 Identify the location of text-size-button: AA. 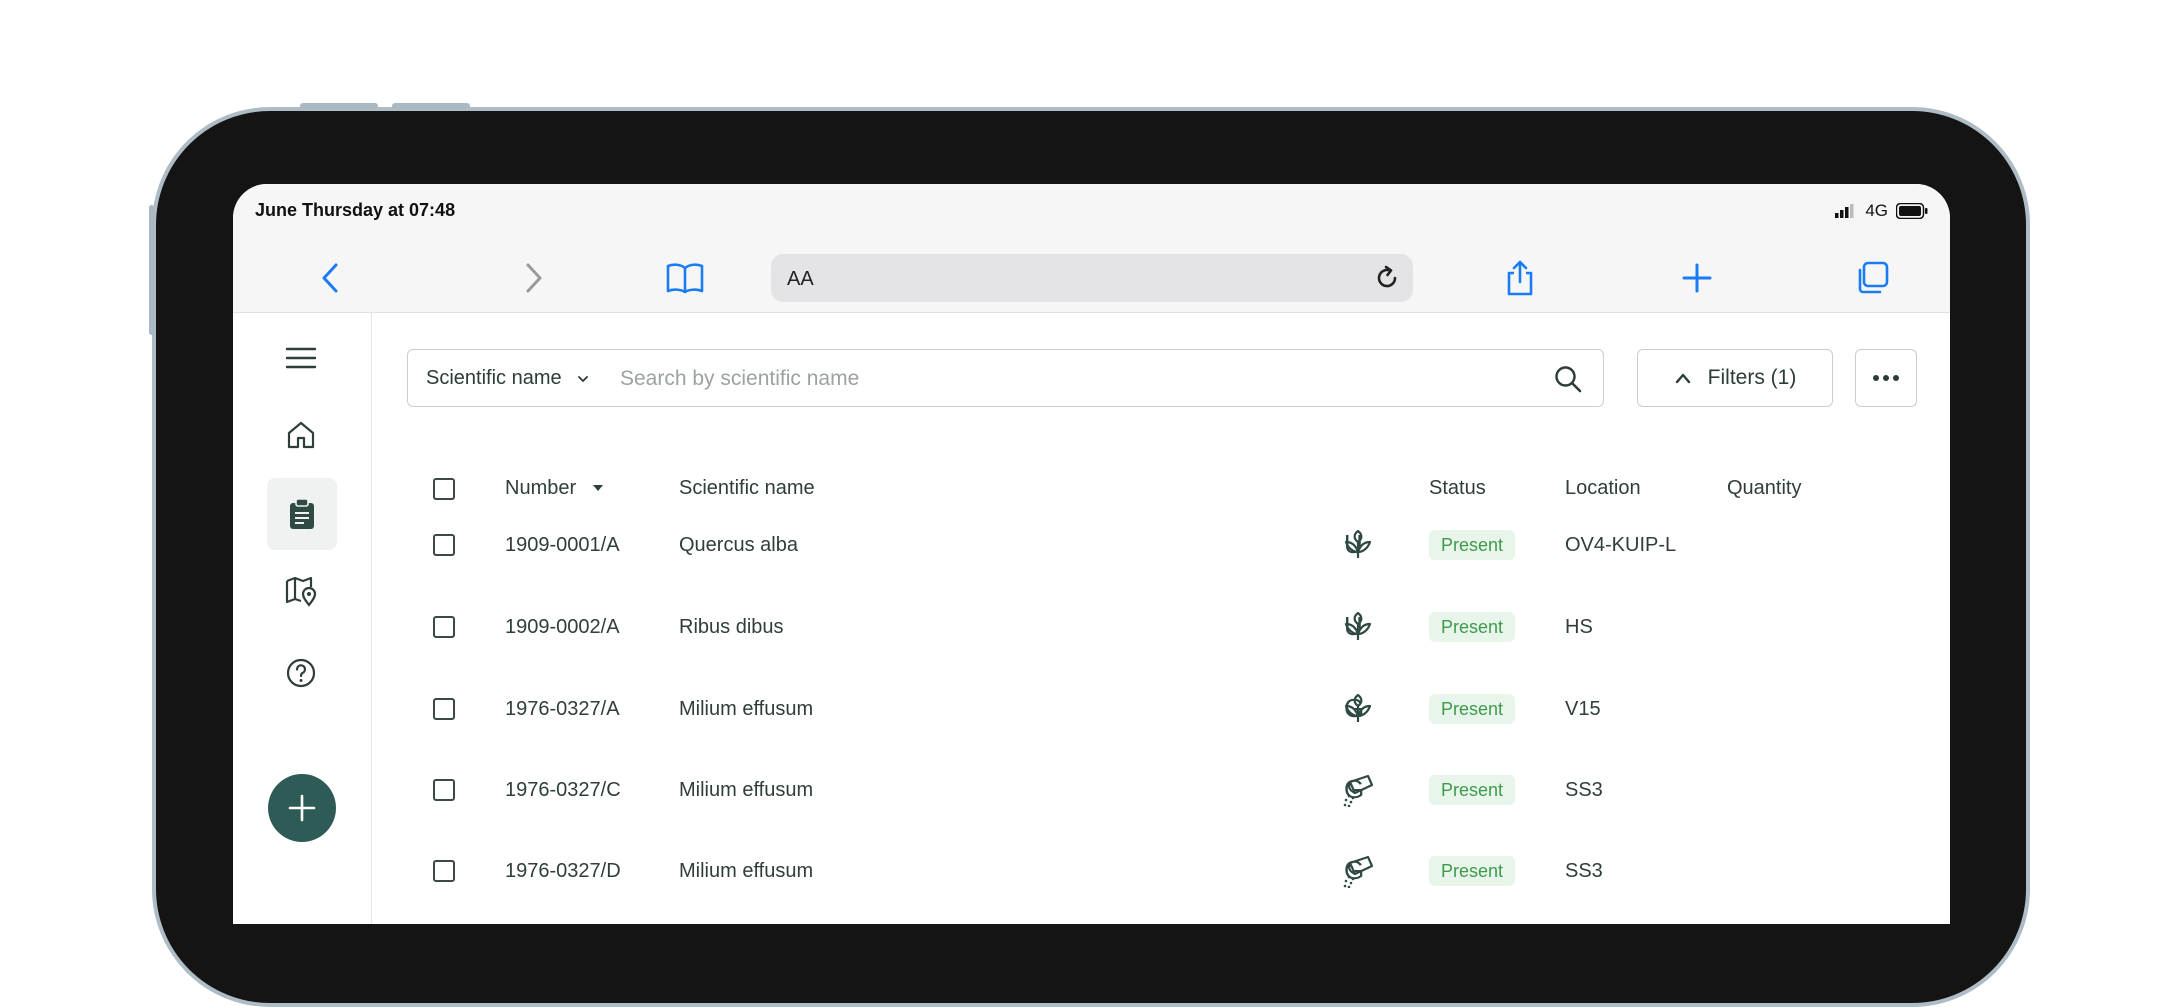
(800, 279).